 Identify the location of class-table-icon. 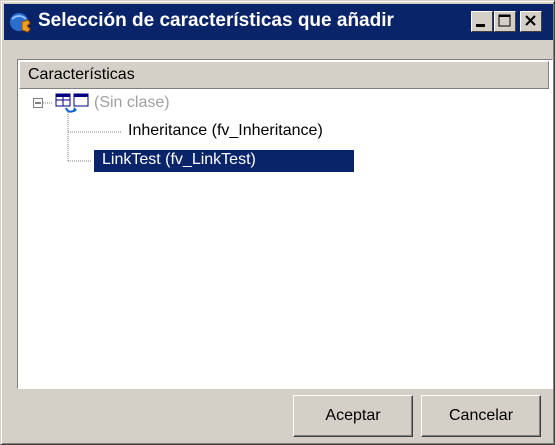
(72, 103).